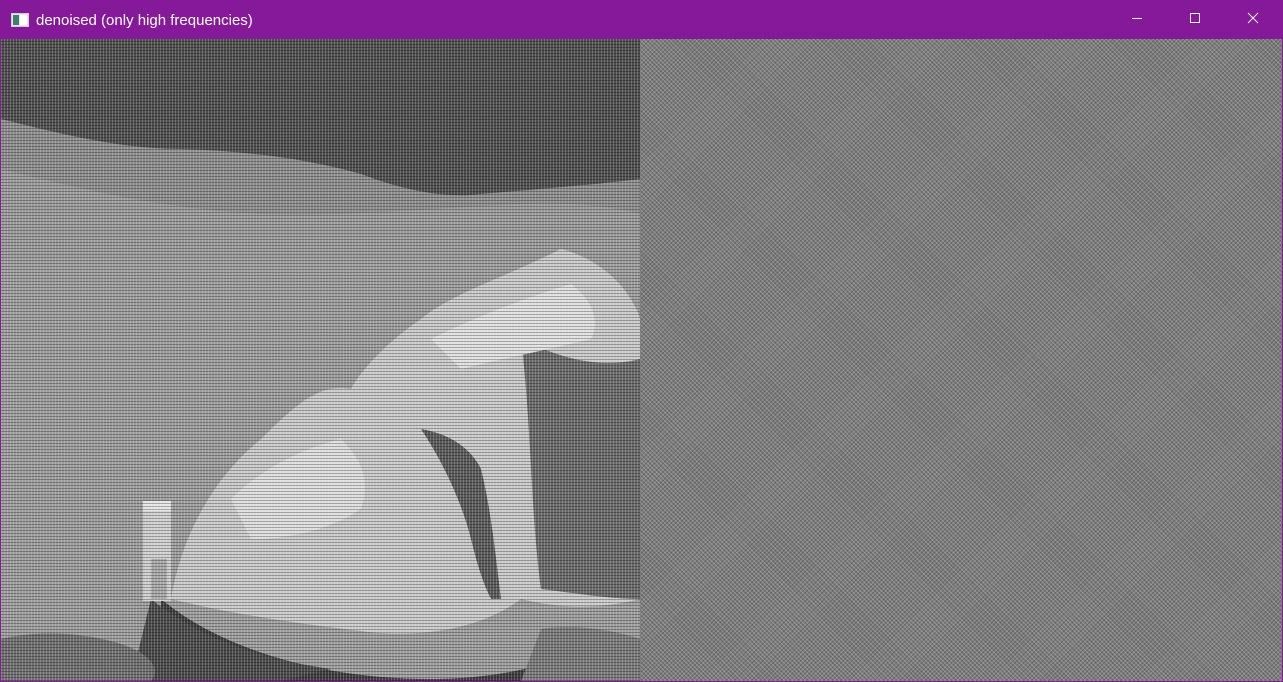 Image resolution: width=1283 pixels, height=682 pixels. I want to click on title-bar: denoised (only high frequencies), so click(641, 20).